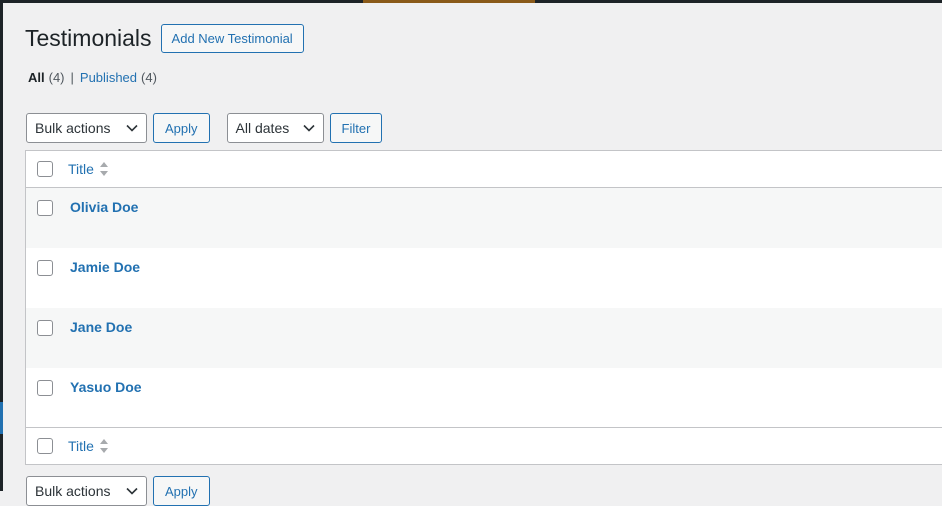 The width and height of the screenshot is (942, 506). I want to click on view-filters: All (4) | Published (4), so click(92, 77).